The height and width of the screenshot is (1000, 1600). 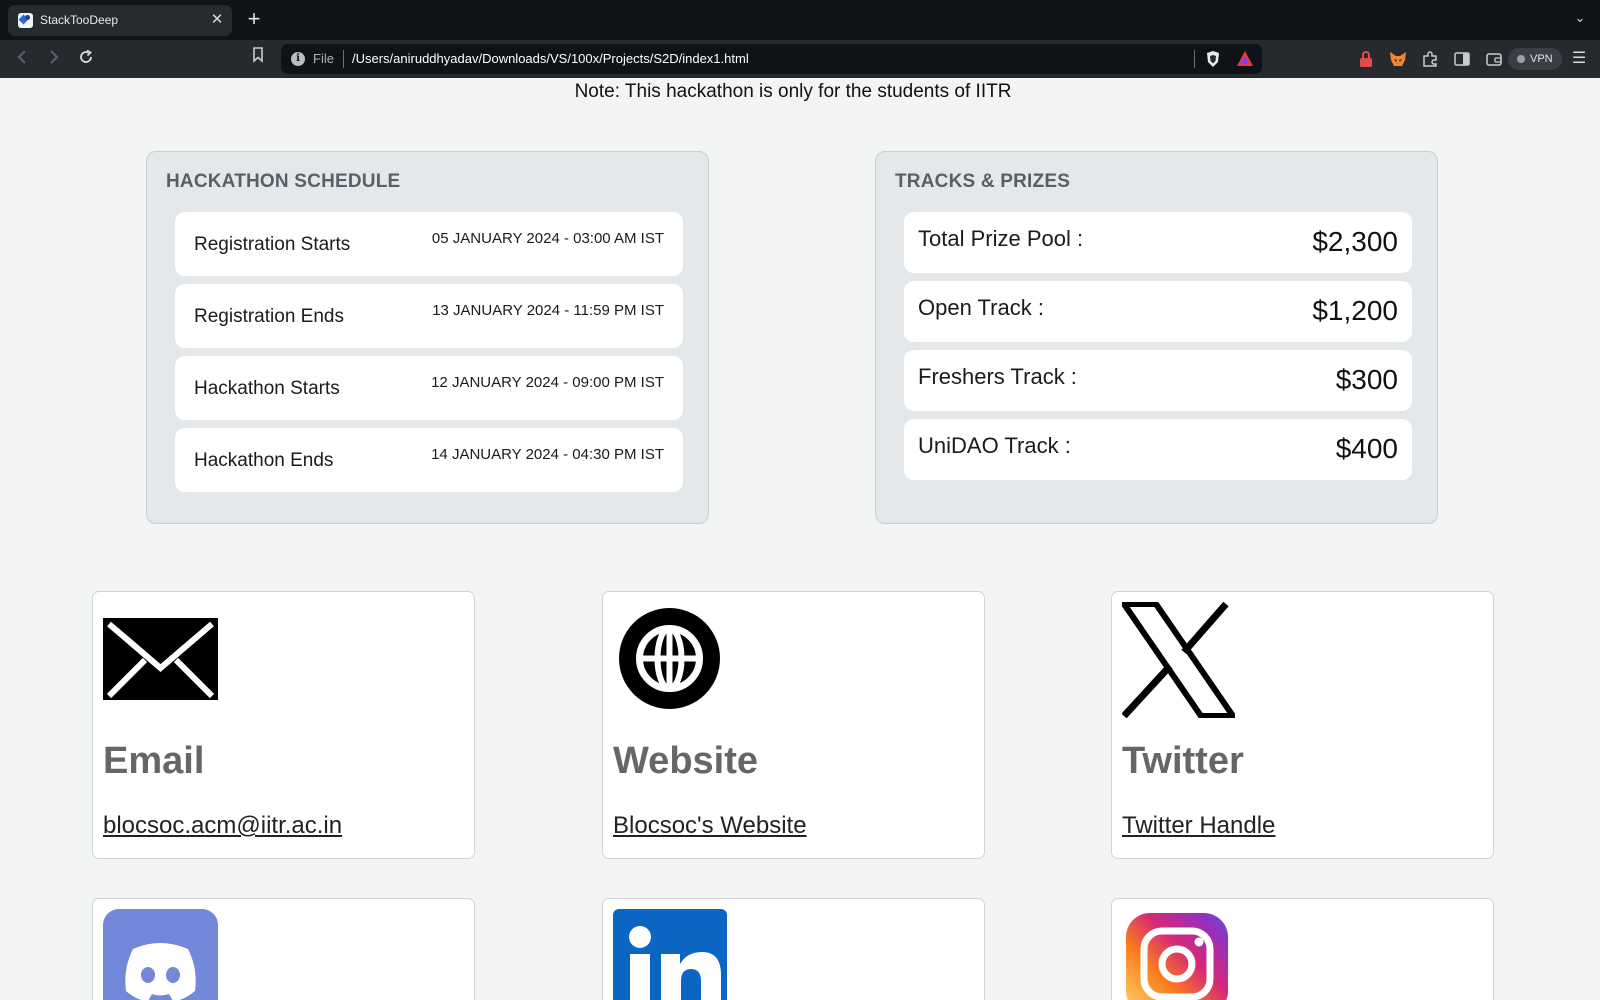 I want to click on website-card: Website Blocsoc's Website, so click(x=793, y=725).